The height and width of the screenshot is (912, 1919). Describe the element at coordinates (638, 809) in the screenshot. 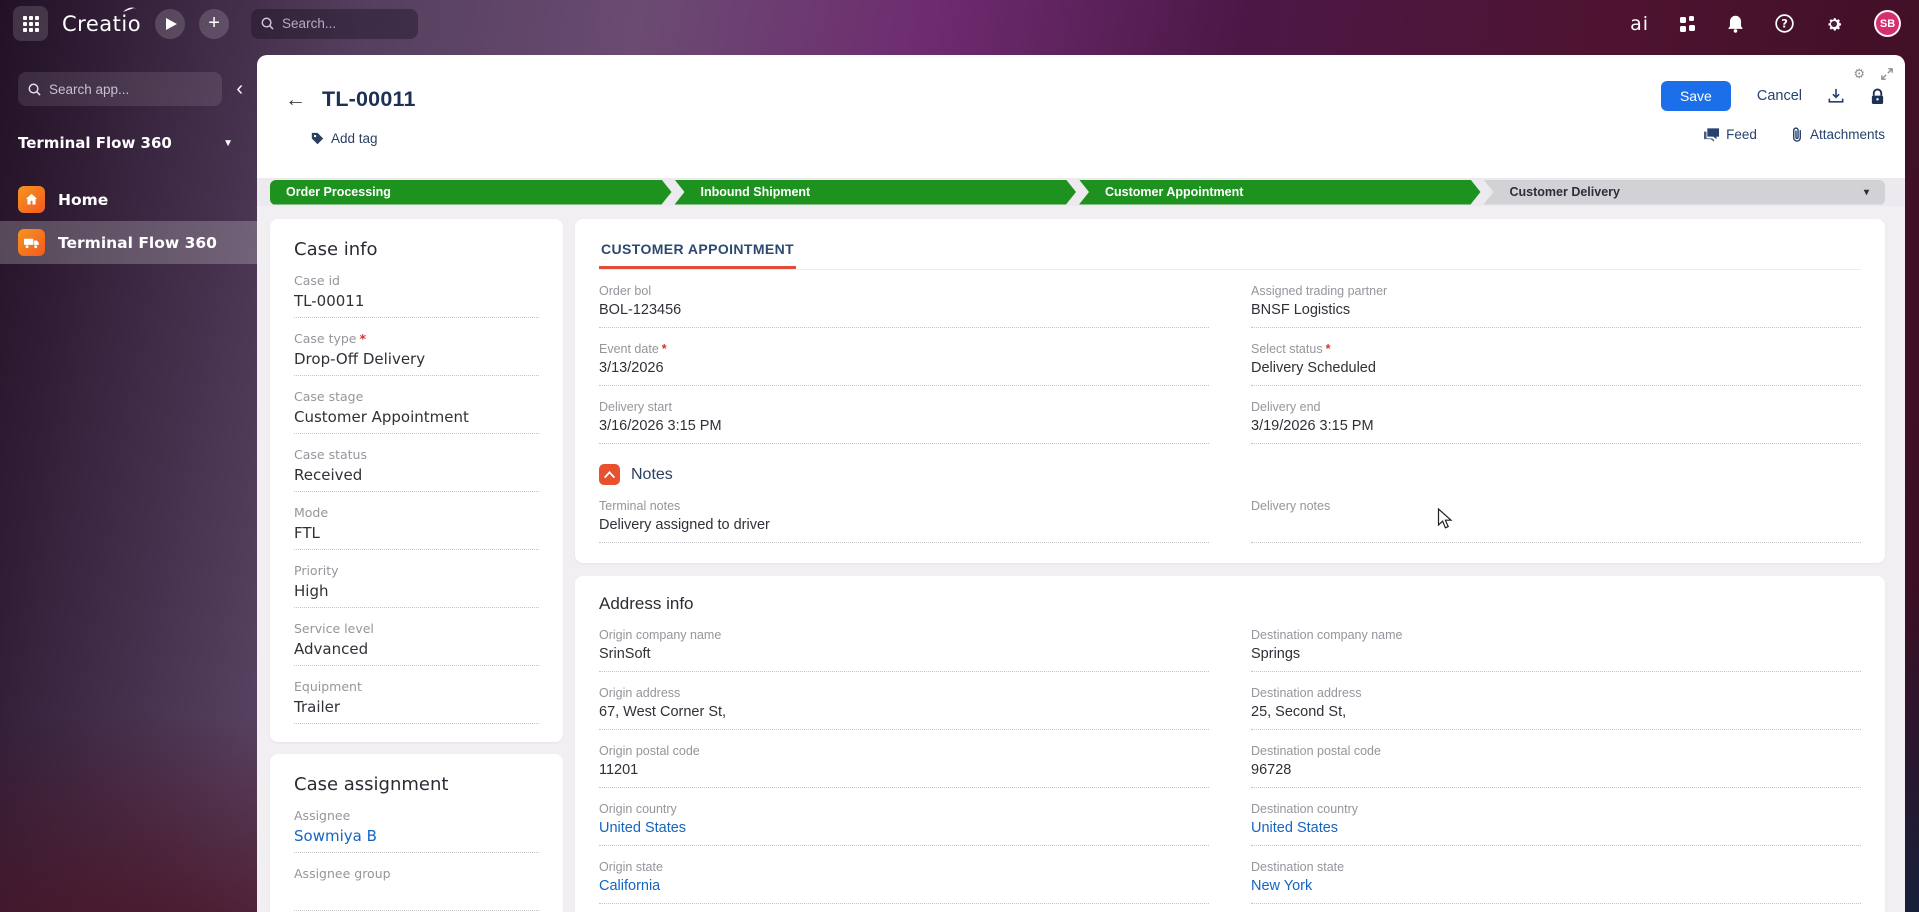

I see `field-label: Origin country` at that location.